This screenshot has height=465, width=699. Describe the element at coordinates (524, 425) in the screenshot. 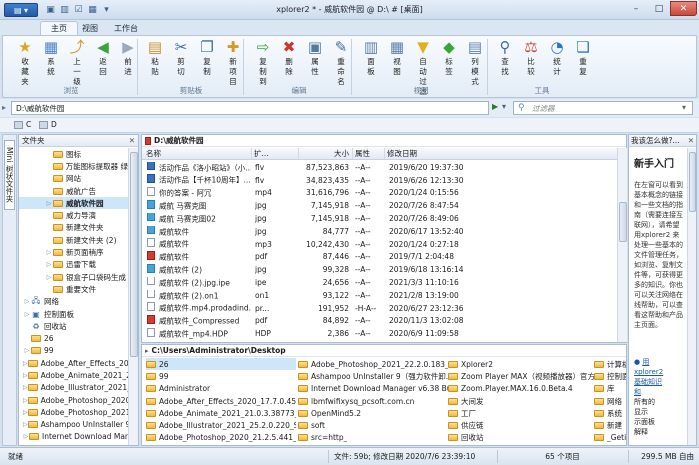

I see `list-item: 供应链` at that location.